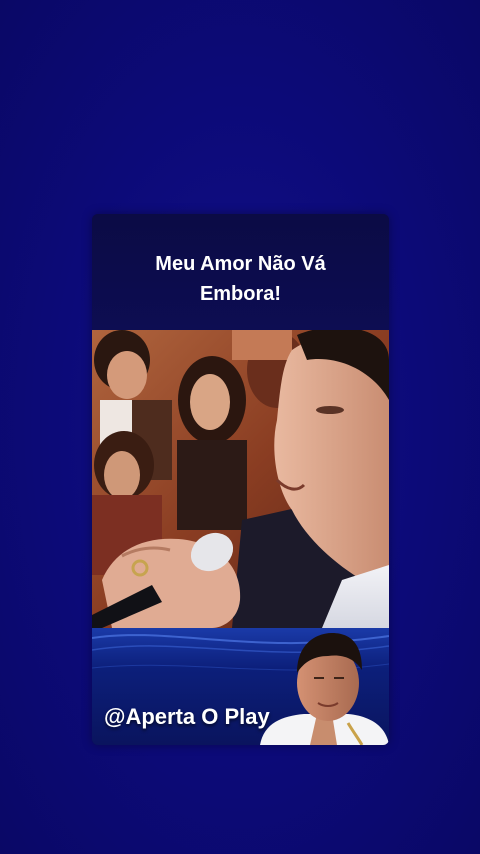  I want to click on video-title: Meu Amor Não Vá Embora!, so click(240, 279).